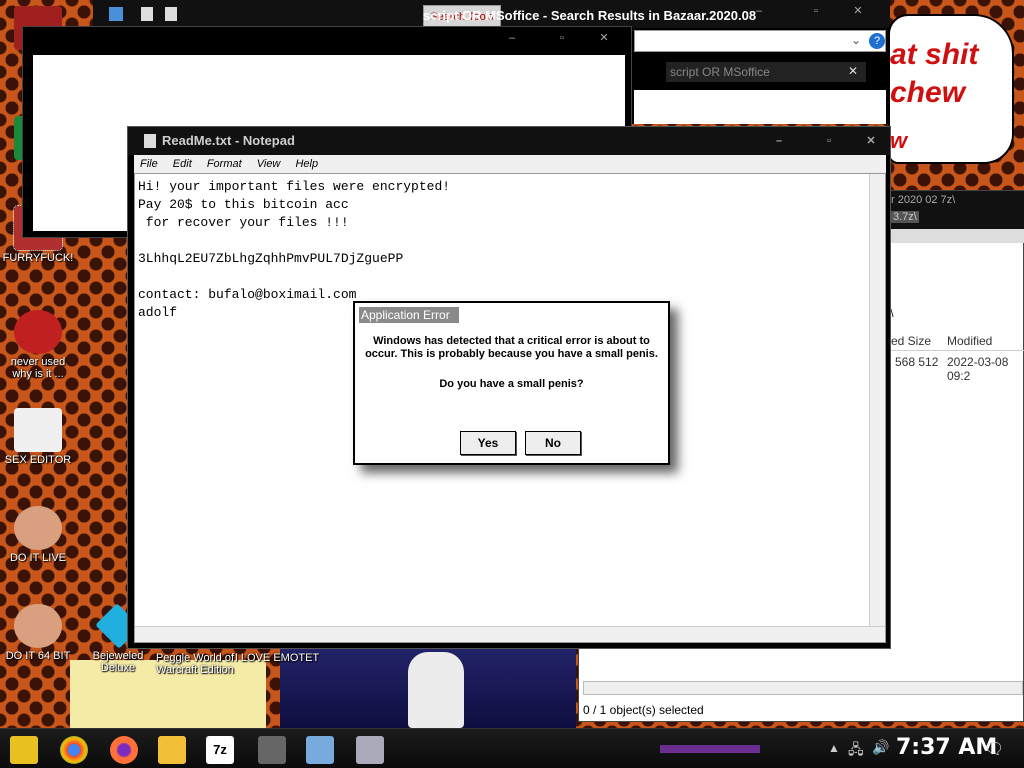 The image size is (1024, 768). What do you see at coordinates (436, 690) in the screenshot?
I see `character-figure` at bounding box center [436, 690].